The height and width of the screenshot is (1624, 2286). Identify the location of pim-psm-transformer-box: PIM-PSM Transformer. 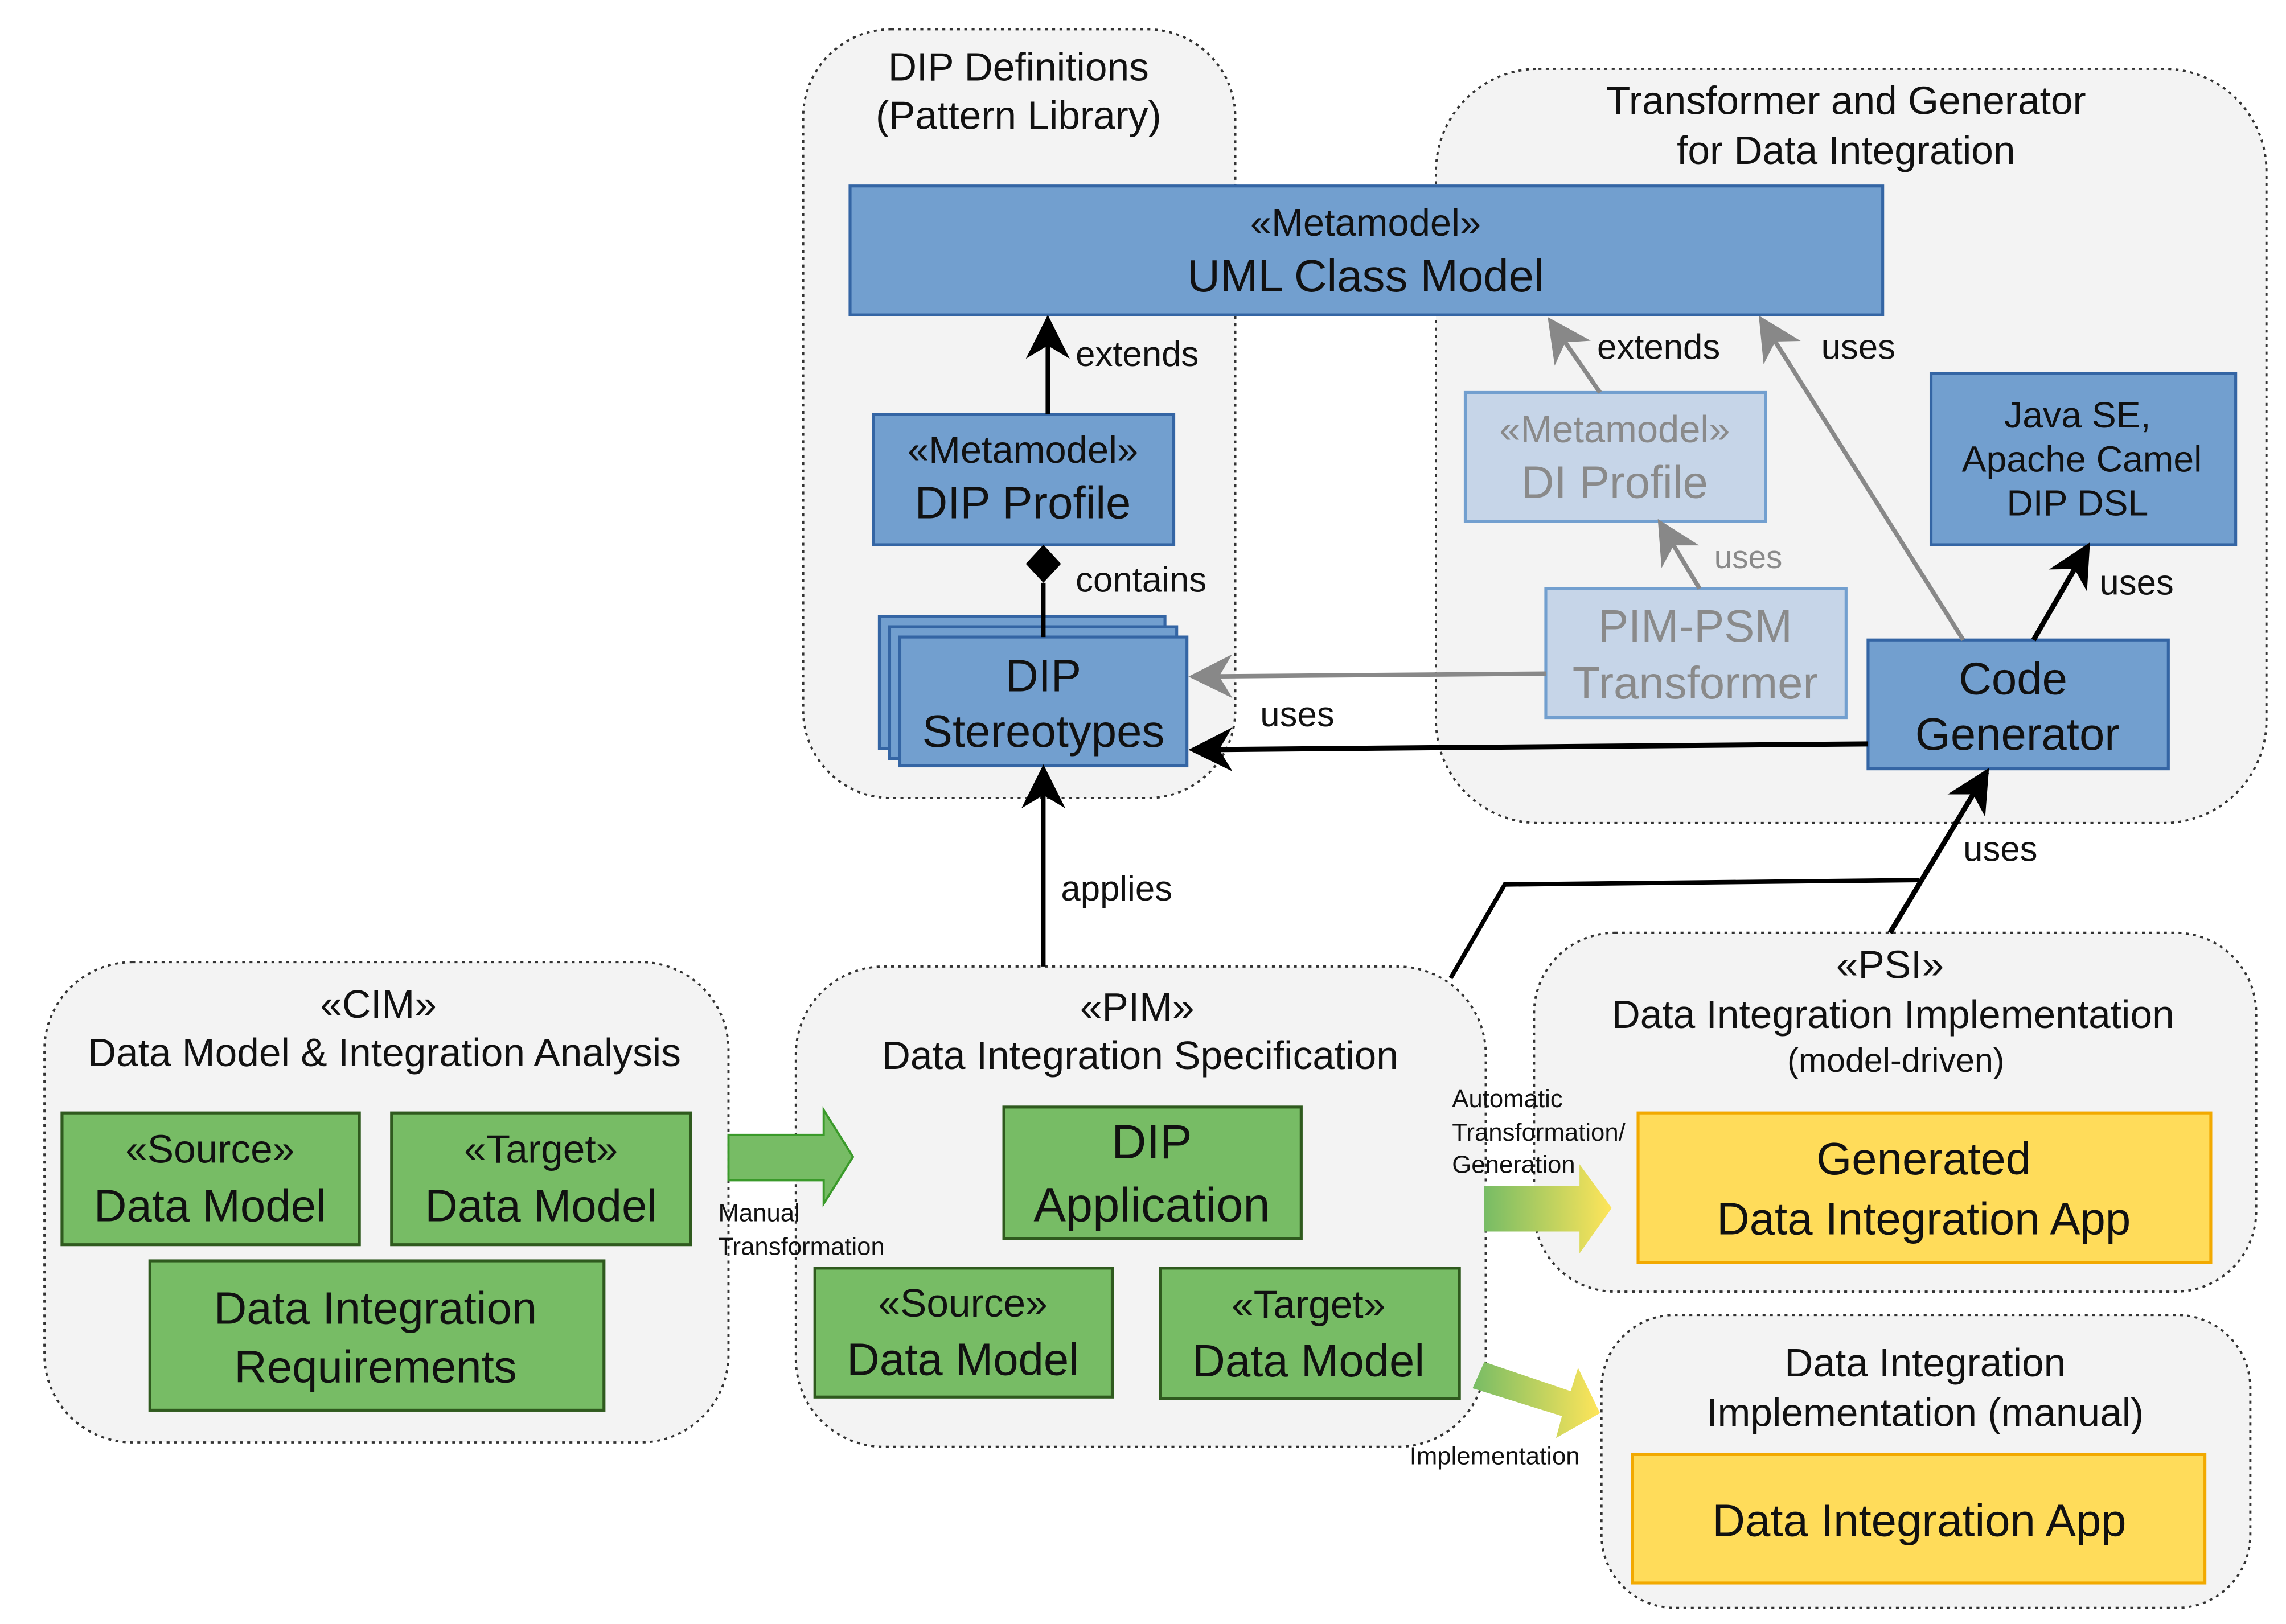
(1696, 653).